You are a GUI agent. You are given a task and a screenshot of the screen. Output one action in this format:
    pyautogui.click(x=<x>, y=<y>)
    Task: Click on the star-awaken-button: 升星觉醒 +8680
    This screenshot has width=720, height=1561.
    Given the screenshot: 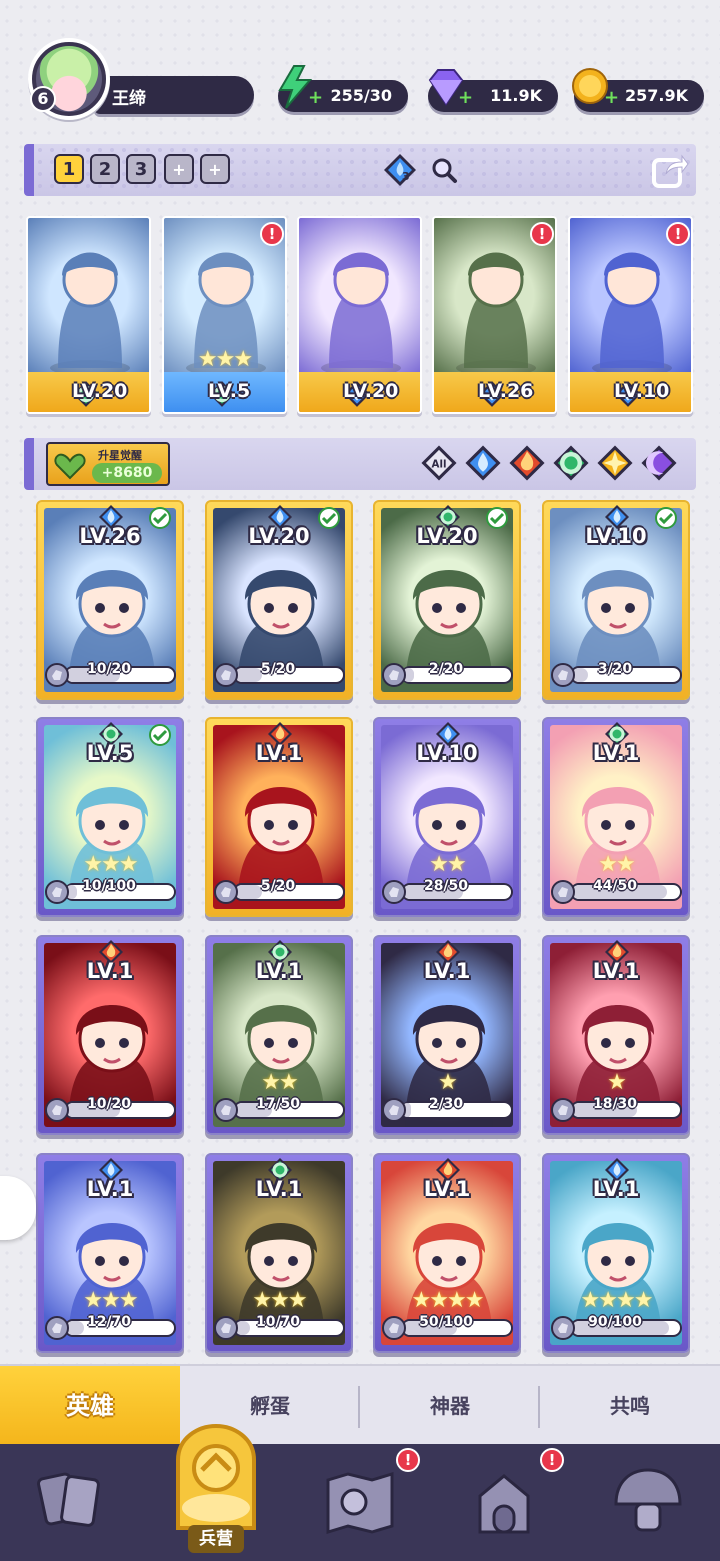 What is the action you would take?
    pyautogui.click(x=108, y=464)
    